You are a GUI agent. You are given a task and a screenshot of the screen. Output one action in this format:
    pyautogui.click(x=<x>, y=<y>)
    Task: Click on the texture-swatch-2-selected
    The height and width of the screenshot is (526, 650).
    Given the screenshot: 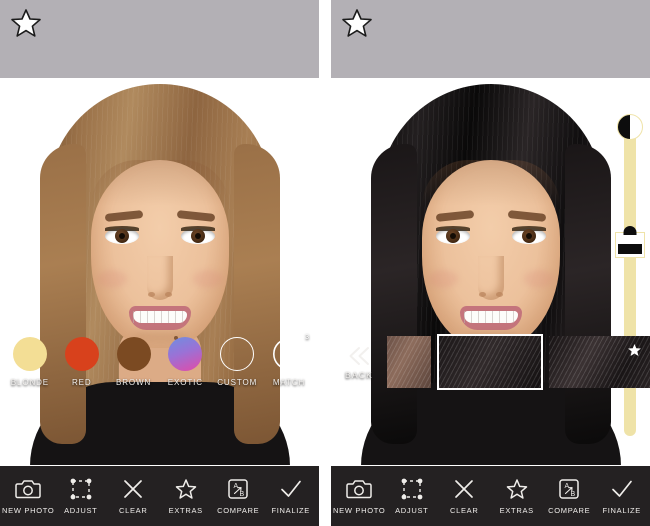 What is the action you would take?
    pyautogui.click(x=490, y=362)
    